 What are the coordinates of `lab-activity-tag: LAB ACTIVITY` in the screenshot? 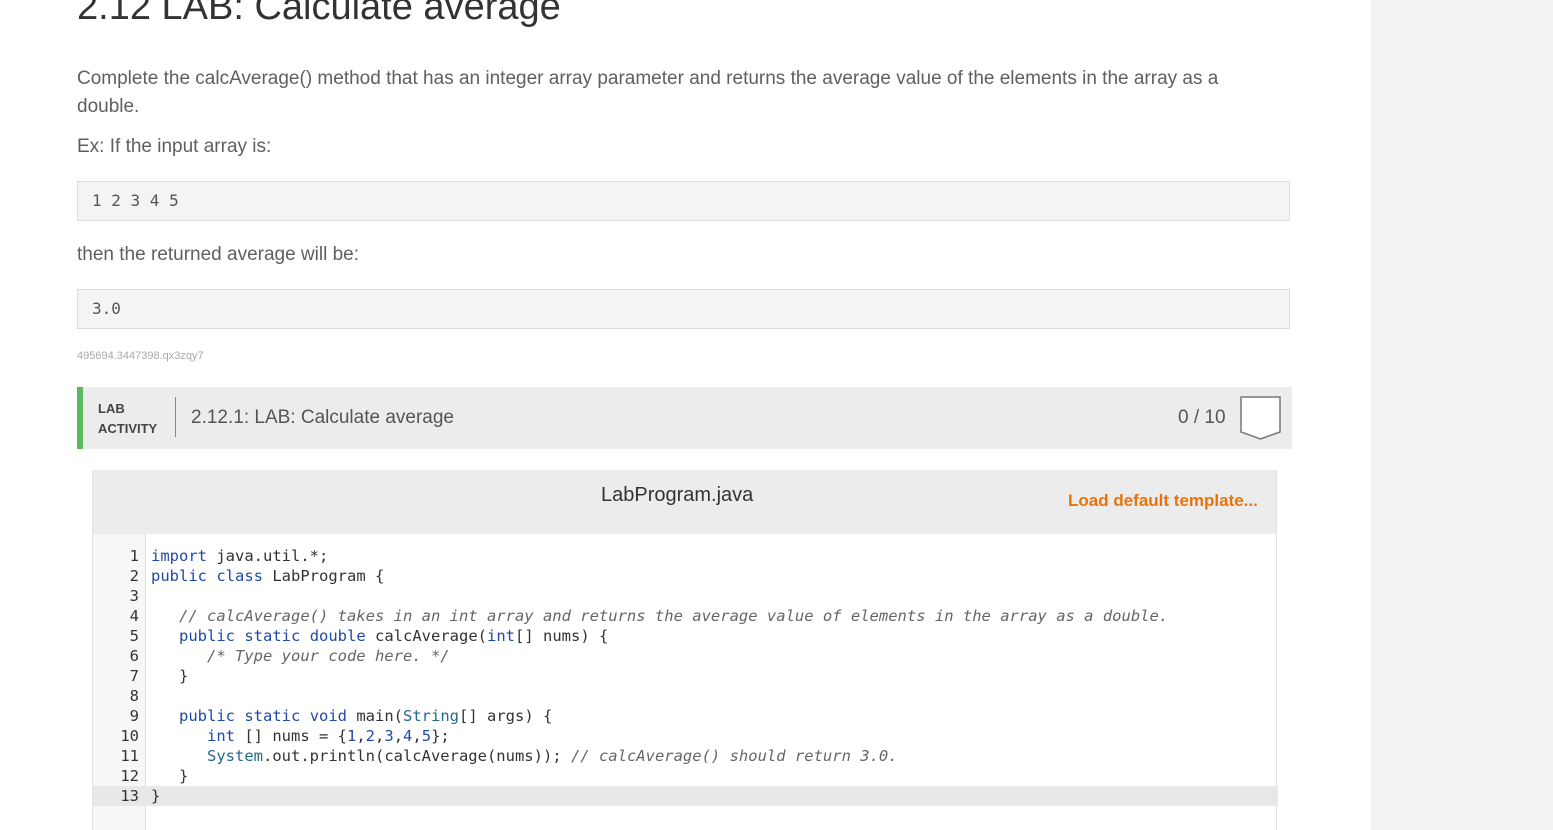 It's located at (127, 419).